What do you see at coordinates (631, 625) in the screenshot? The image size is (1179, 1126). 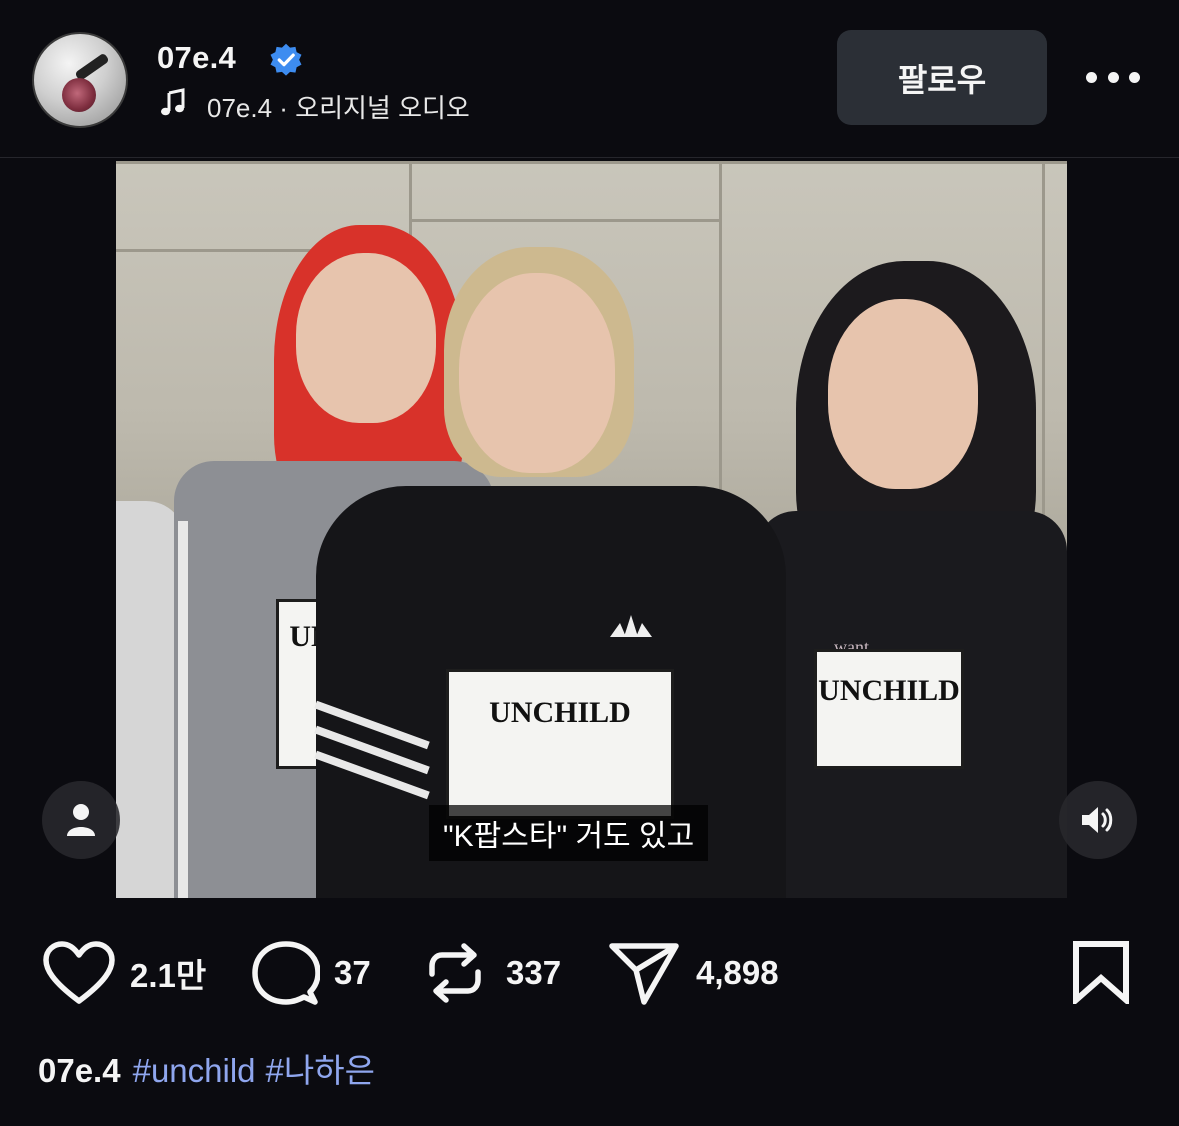 I see `adidas-logo-icon` at bounding box center [631, 625].